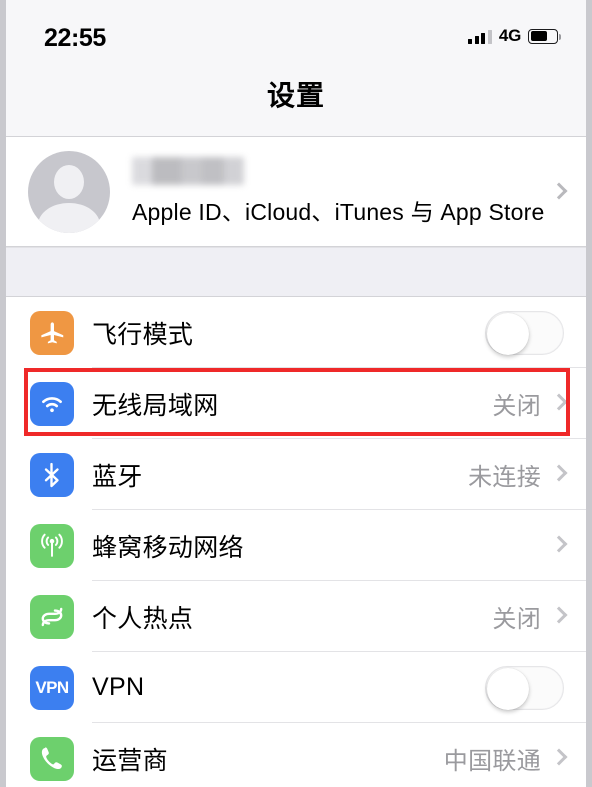 The image size is (592, 787). What do you see at coordinates (118, 687) in the screenshot?
I see `settings-row-label: VPN` at bounding box center [118, 687].